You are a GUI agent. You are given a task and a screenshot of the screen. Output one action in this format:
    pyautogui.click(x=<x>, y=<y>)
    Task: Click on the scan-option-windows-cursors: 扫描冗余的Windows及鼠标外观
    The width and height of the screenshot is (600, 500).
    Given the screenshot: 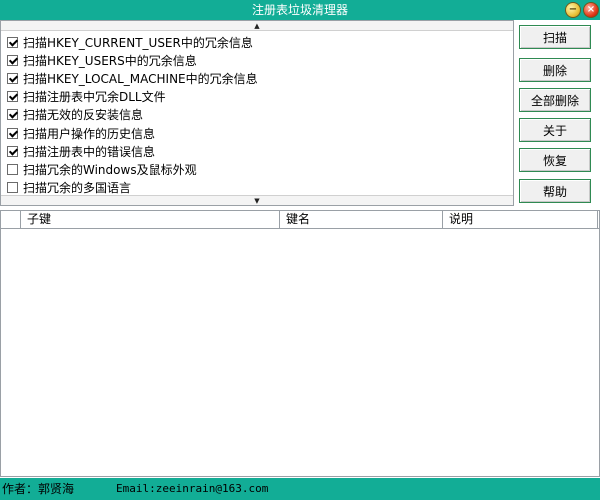 What is the action you would take?
    pyautogui.click(x=132, y=169)
    